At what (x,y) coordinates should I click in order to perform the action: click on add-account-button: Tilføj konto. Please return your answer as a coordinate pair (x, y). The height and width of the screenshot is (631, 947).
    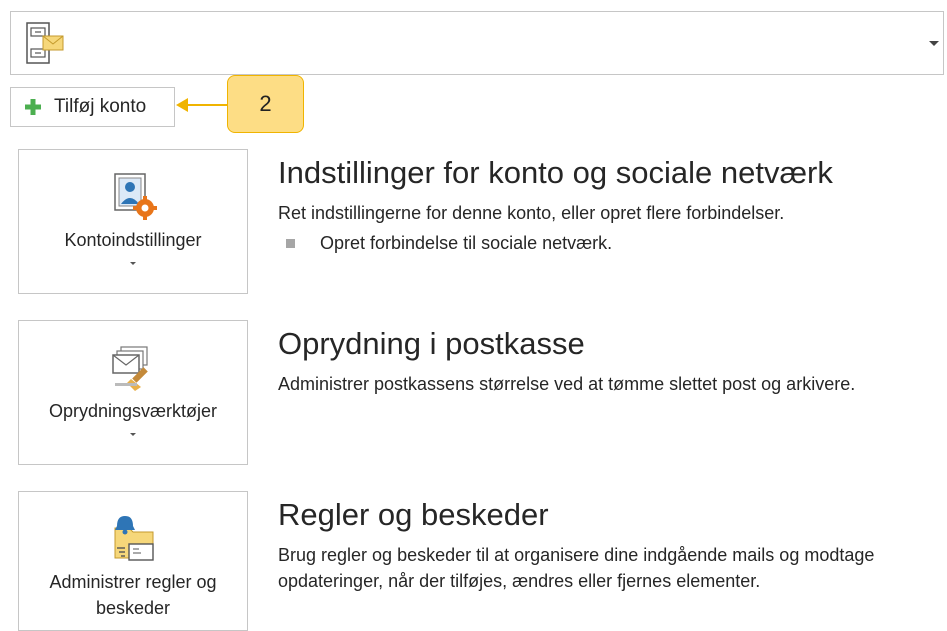
    Looking at the image, I should click on (92, 107).